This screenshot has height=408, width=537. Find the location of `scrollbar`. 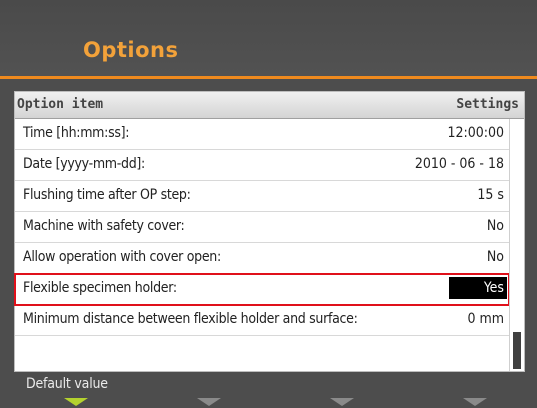

scrollbar is located at coordinates (516, 245).